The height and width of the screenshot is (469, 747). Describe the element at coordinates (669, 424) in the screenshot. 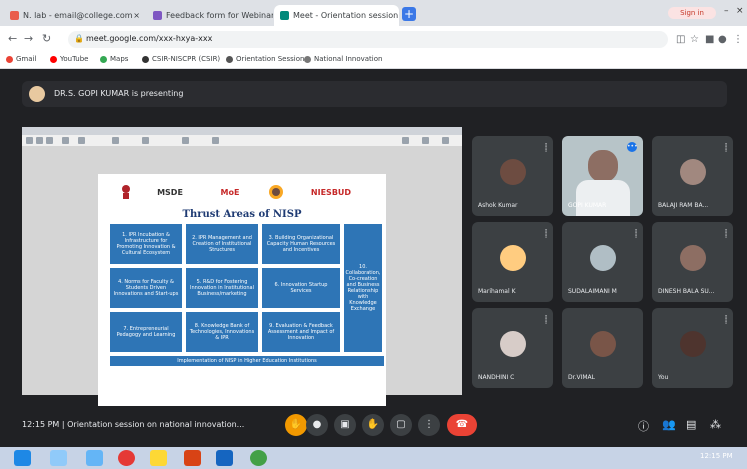

I see `people-icon: 👥` at that location.